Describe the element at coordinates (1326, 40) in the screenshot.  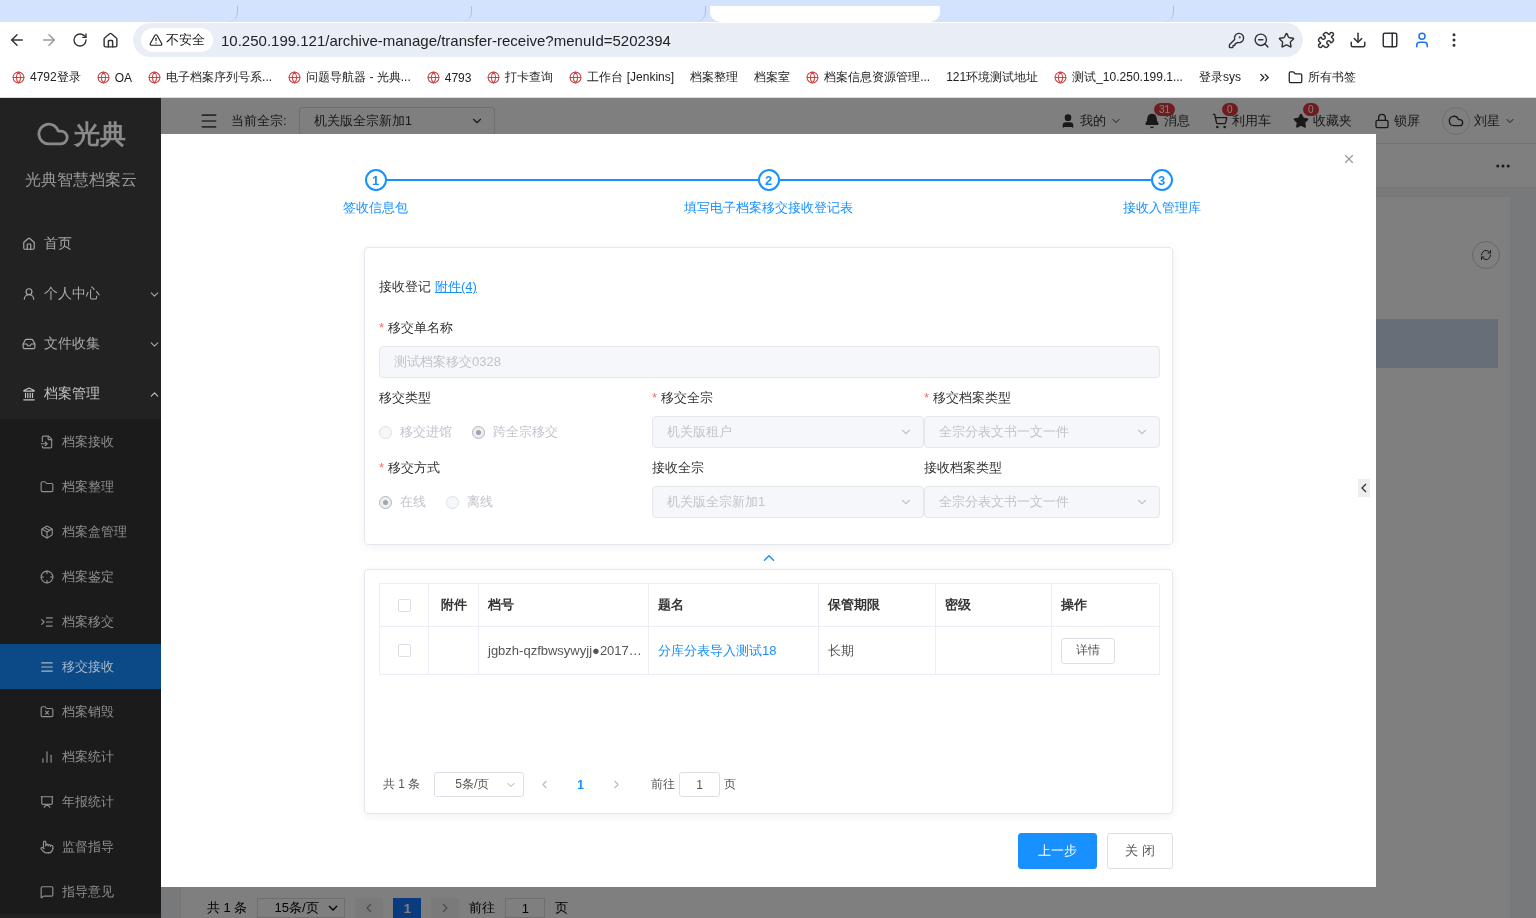
I see `puzzle-icon` at that location.